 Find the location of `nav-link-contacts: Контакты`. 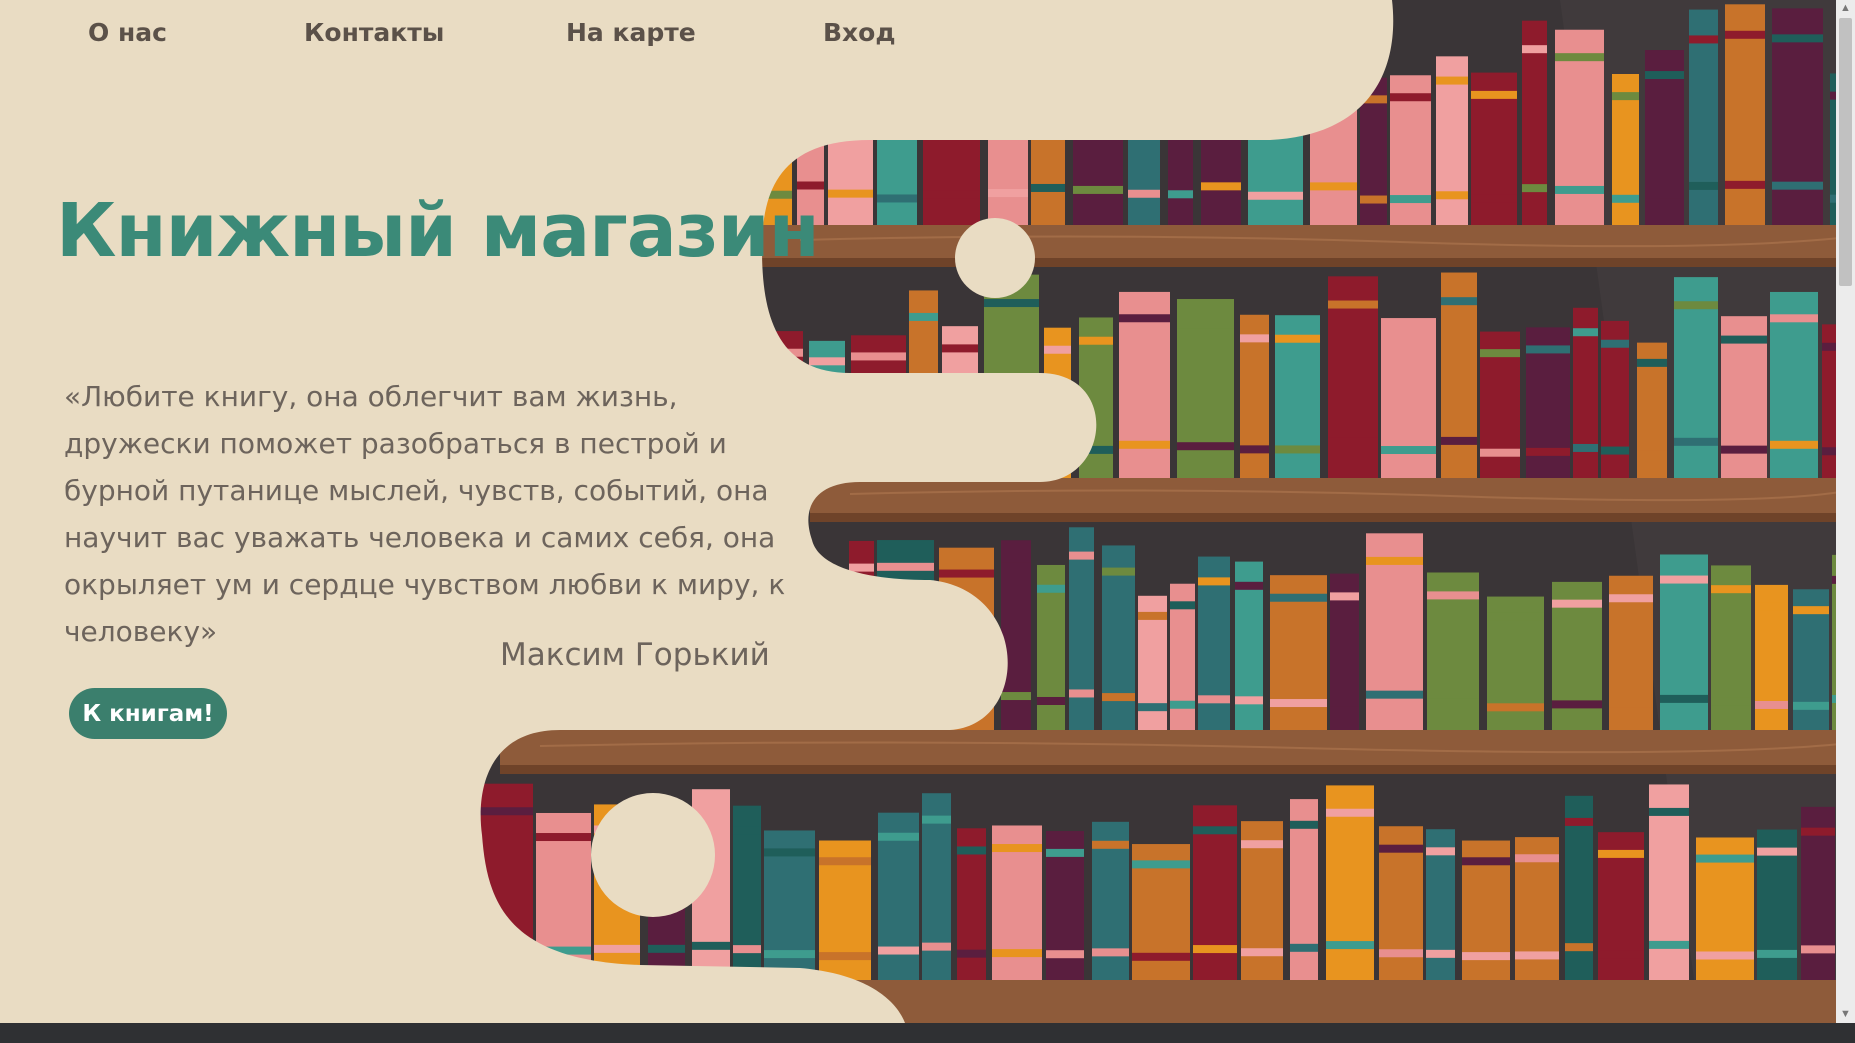

nav-link-contacts: Контакты is located at coordinates (374, 32).